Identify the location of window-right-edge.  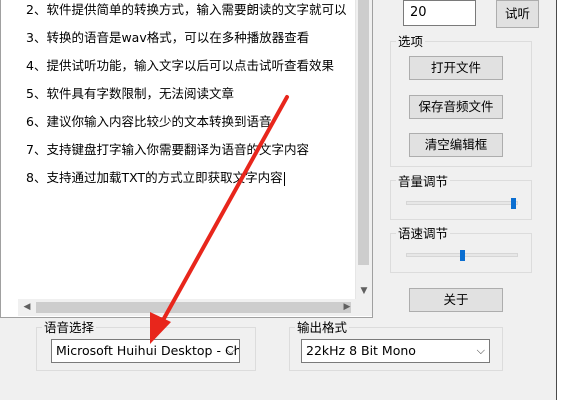
(564, 200).